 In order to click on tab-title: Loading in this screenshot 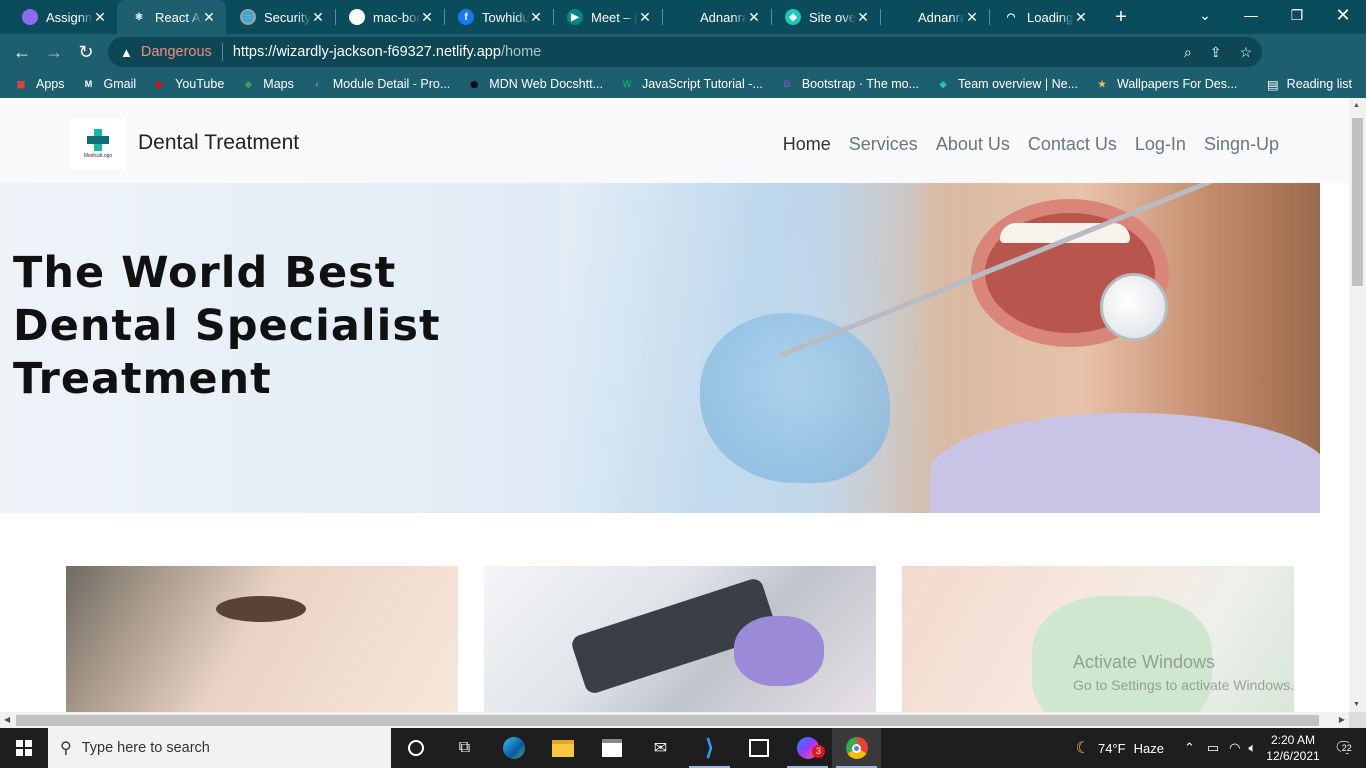, I will do `click(1050, 17)`.